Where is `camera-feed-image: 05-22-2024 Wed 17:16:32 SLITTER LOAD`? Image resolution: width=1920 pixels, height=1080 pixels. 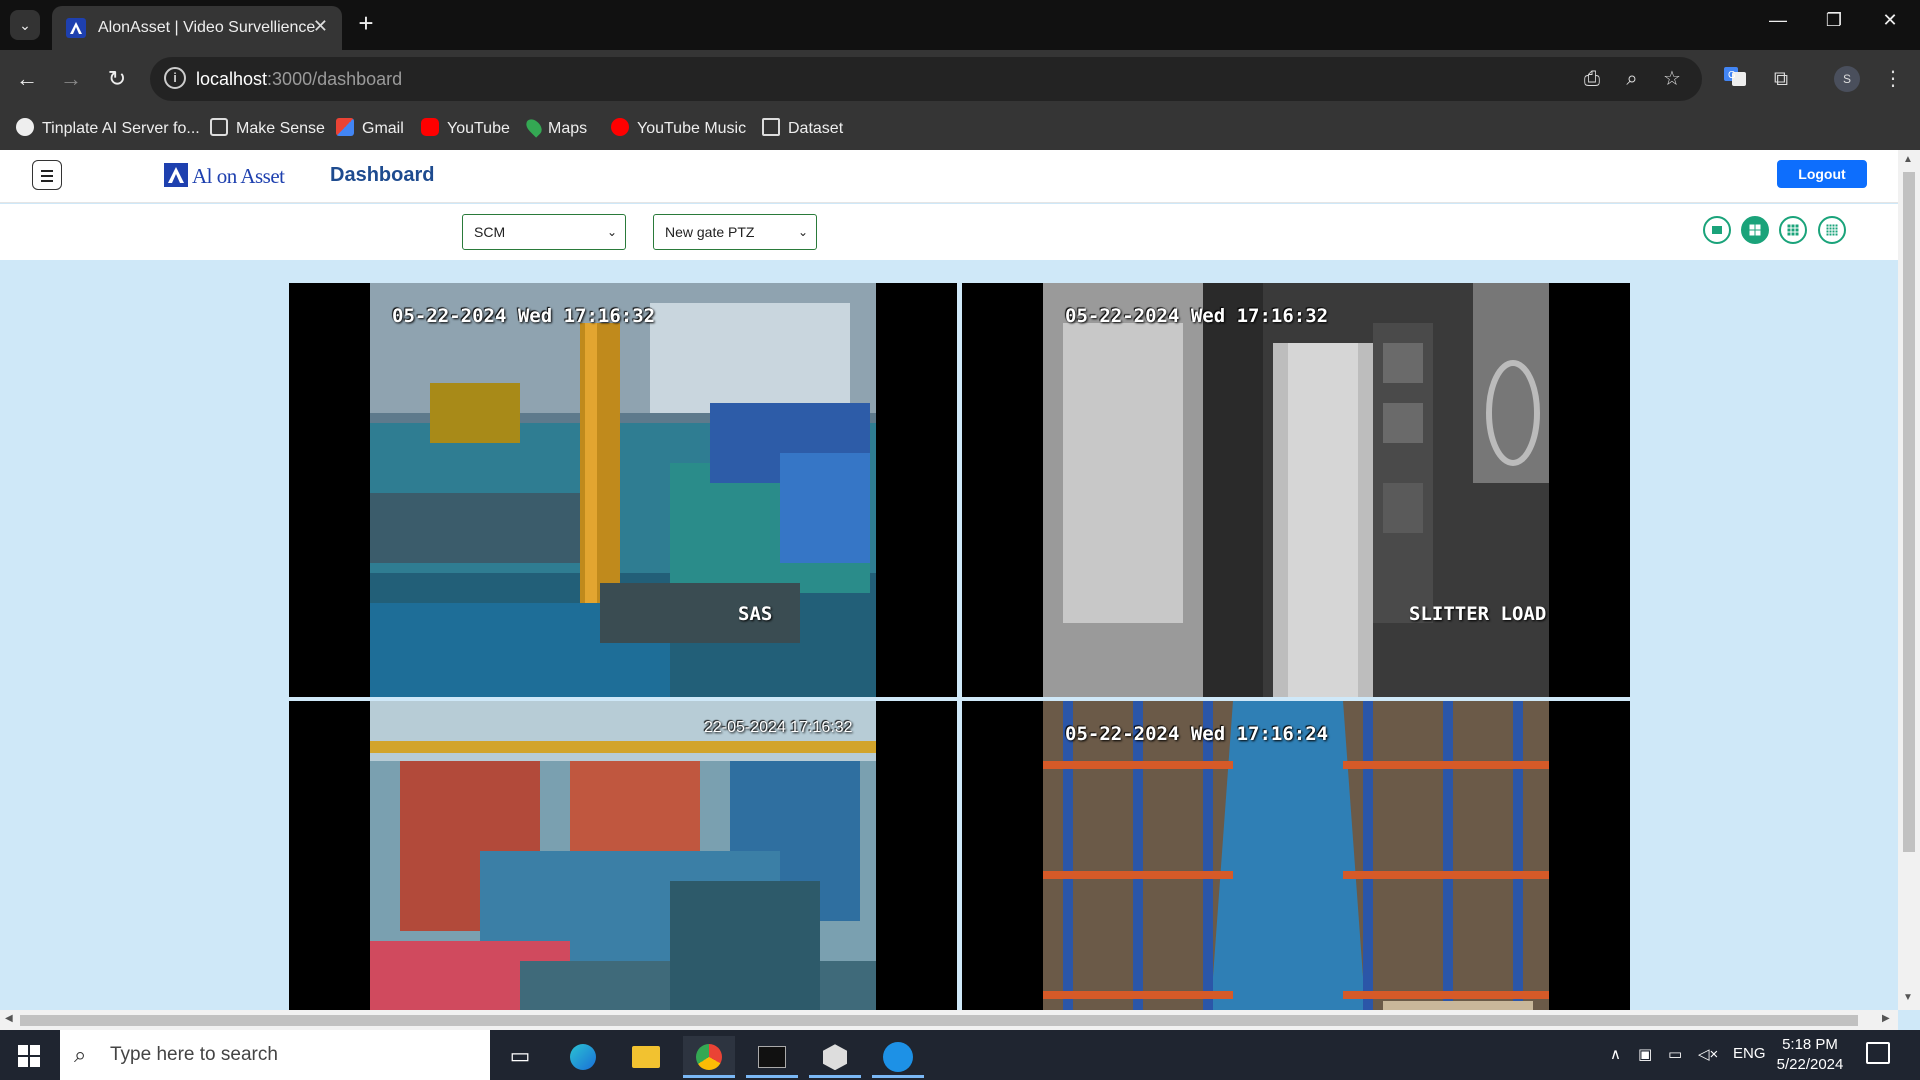
camera-feed-image: 05-22-2024 Wed 17:16:32 SLITTER LOAD is located at coordinates (1296, 490).